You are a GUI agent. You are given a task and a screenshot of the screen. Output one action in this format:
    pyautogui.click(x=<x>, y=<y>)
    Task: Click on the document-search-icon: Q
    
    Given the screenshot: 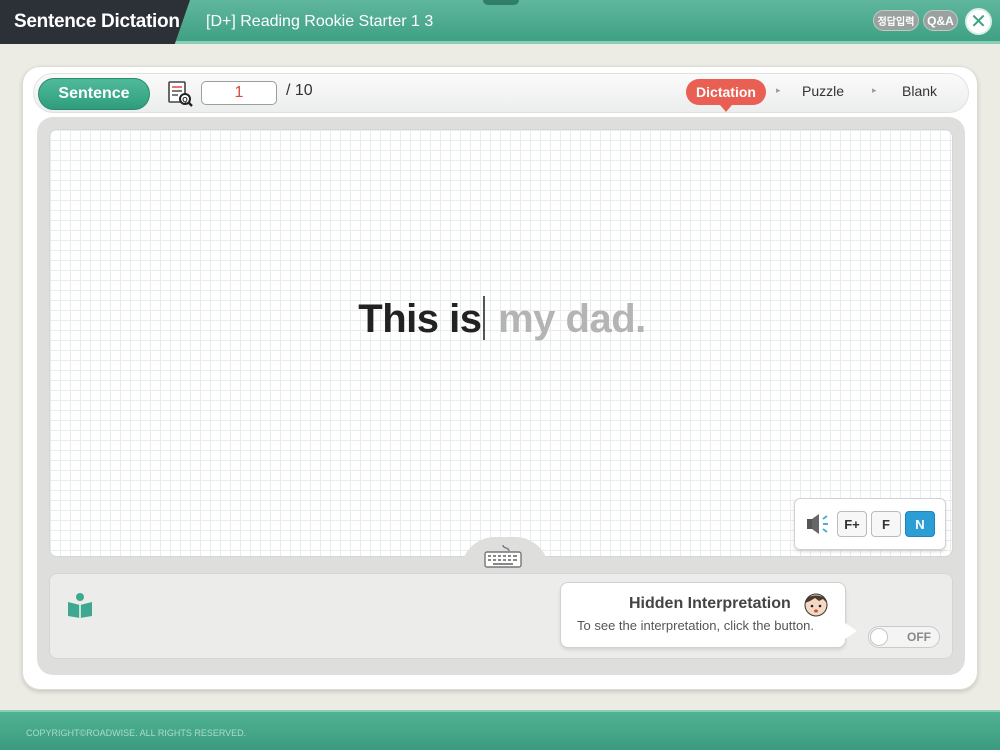 What is the action you would take?
    pyautogui.click(x=180, y=94)
    